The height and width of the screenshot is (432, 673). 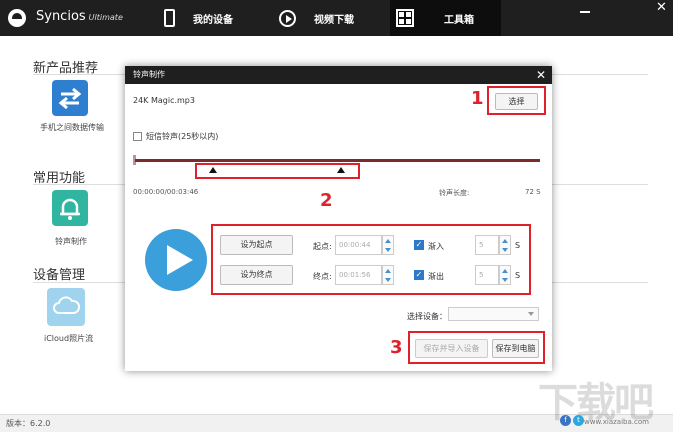 I want to click on annotation-box-2b, so click(x=371, y=259).